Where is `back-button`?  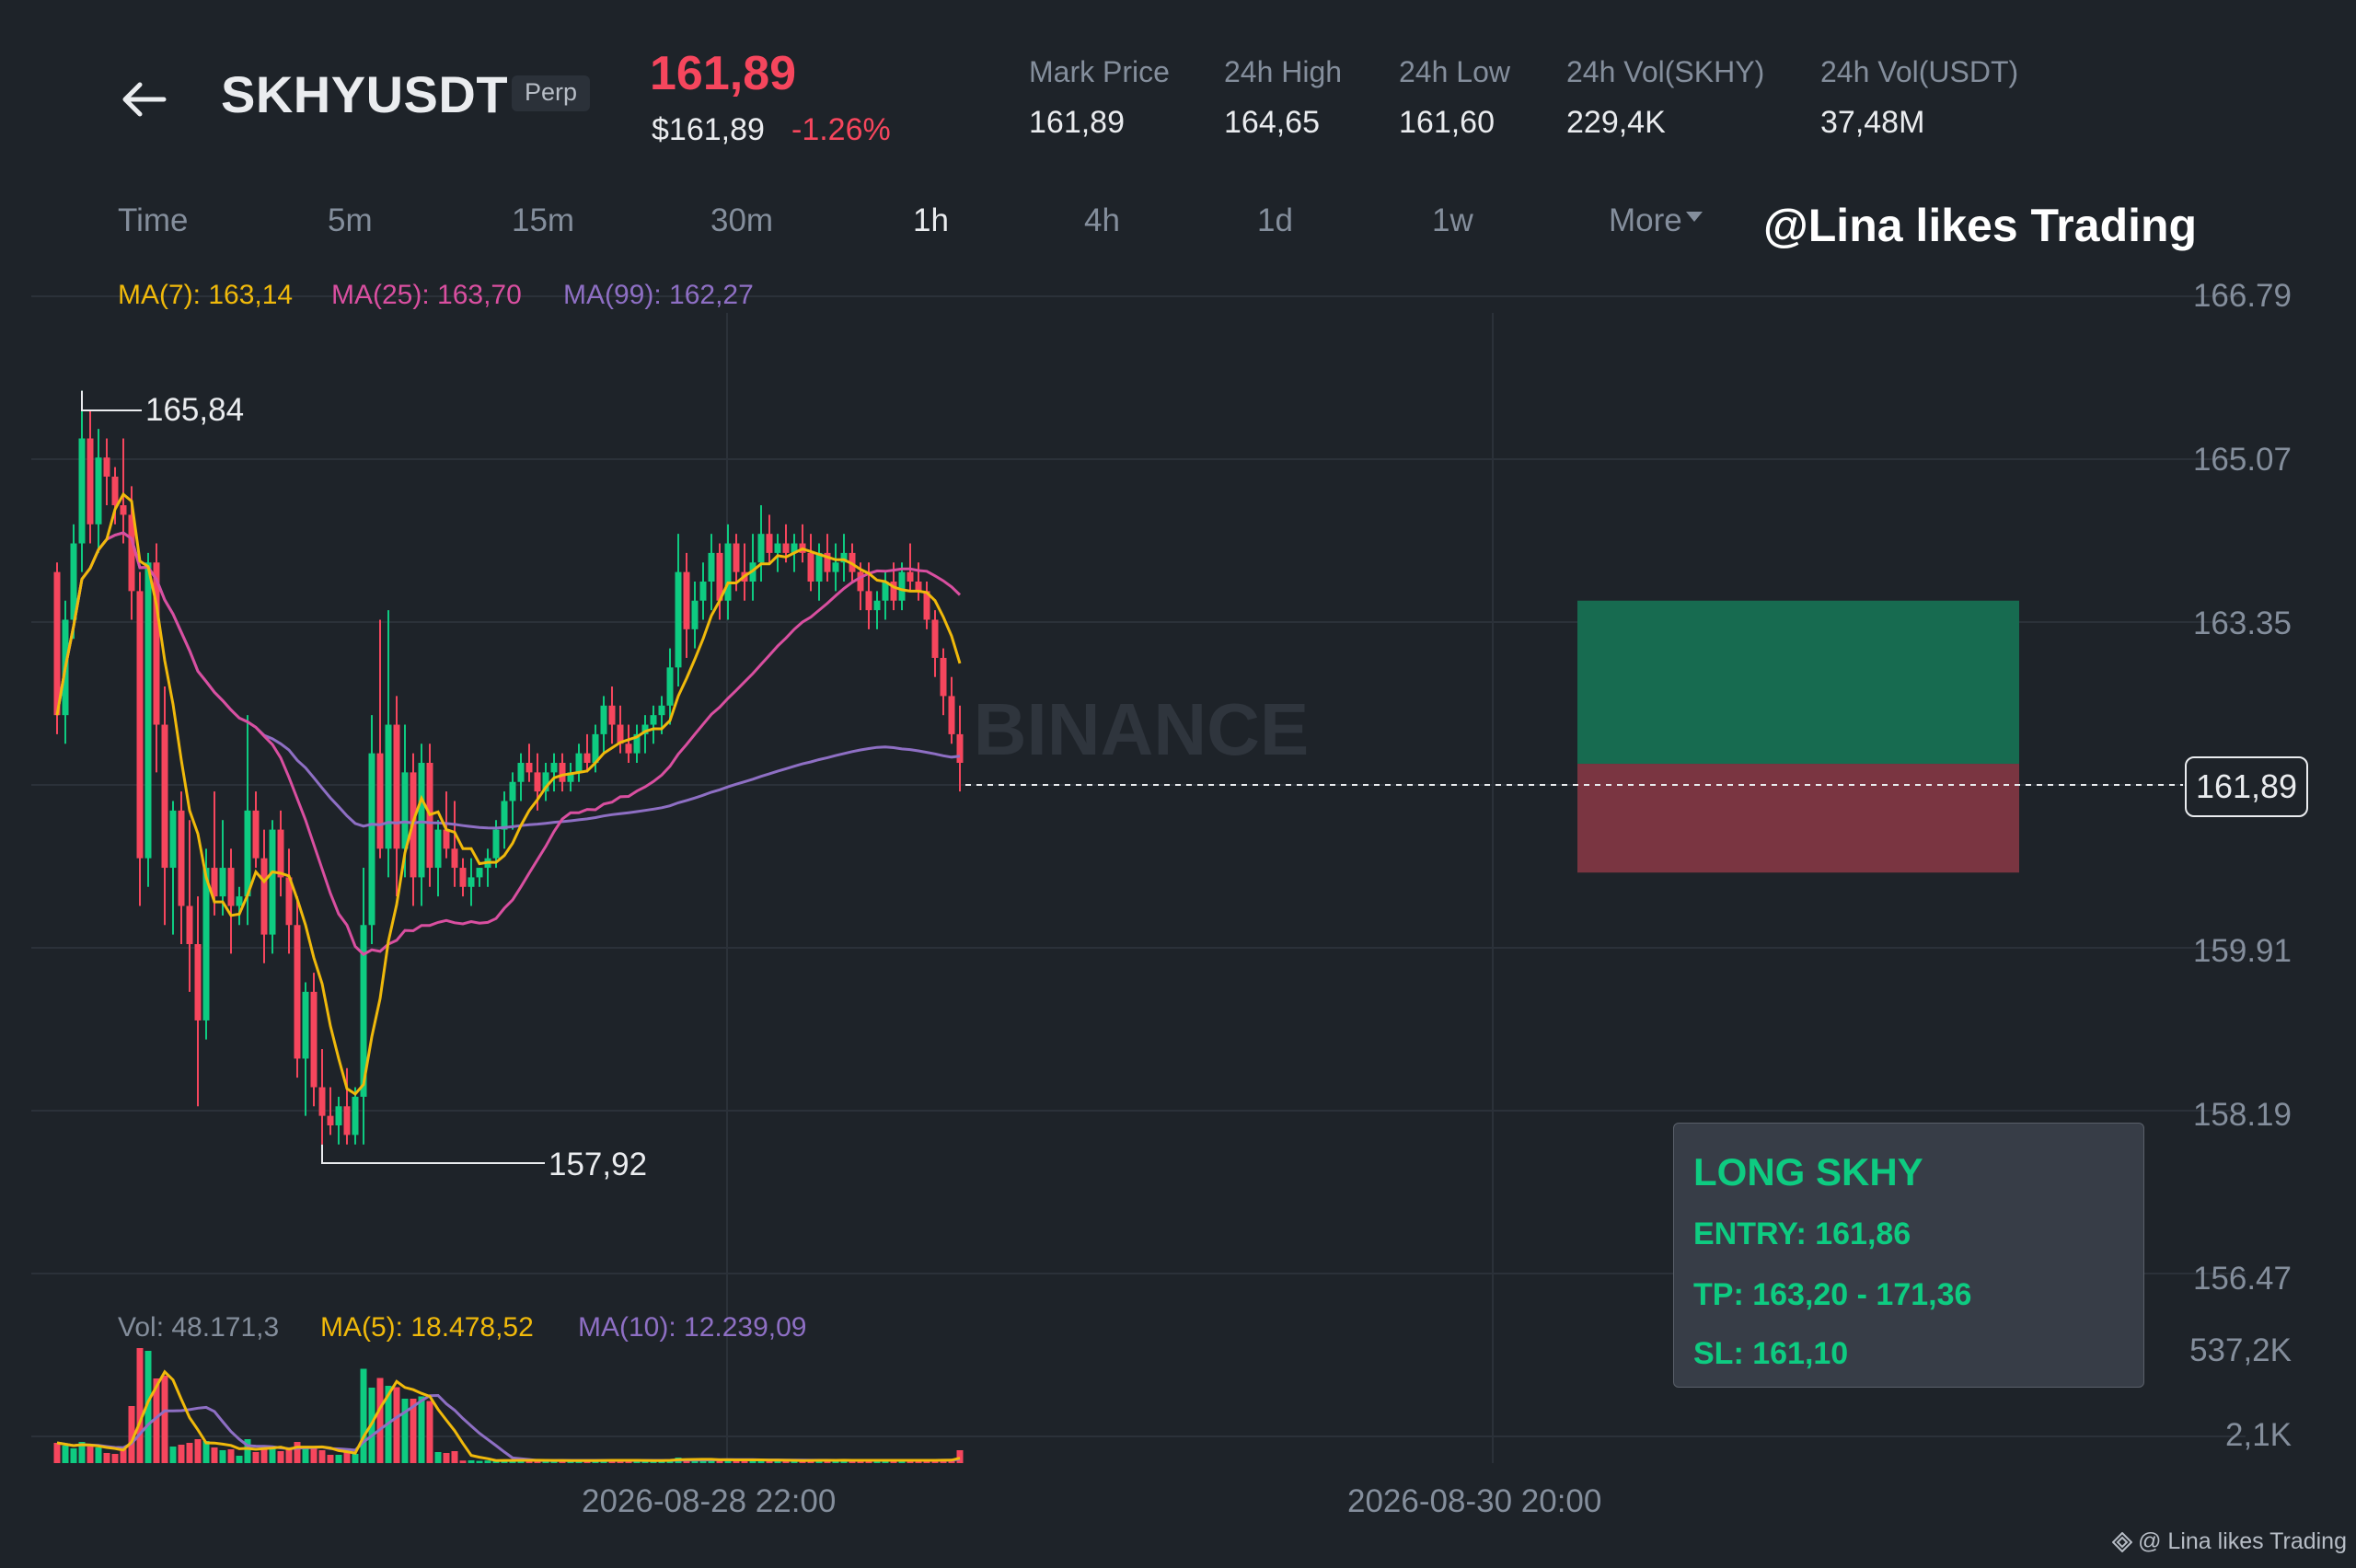
back-button is located at coordinates (143, 99).